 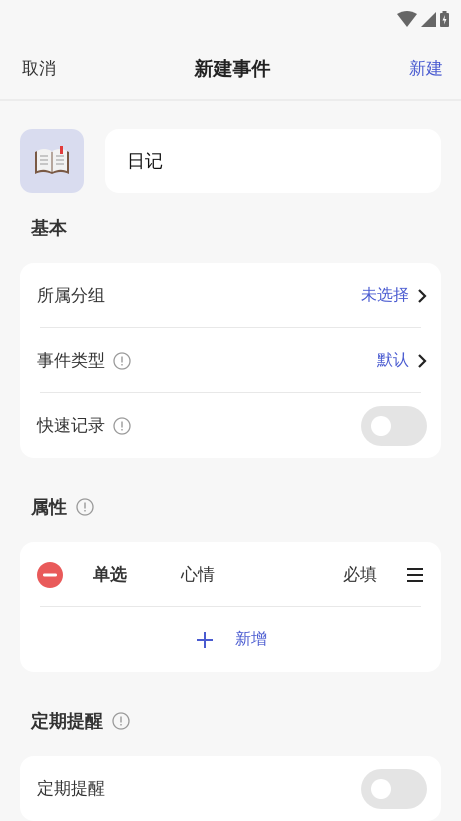 I want to click on value-link: 未选择, so click(x=394, y=295).